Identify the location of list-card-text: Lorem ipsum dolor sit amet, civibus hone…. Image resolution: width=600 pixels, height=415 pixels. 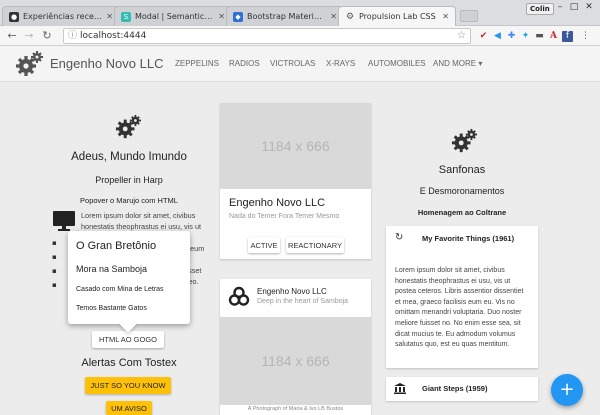
(459, 308).